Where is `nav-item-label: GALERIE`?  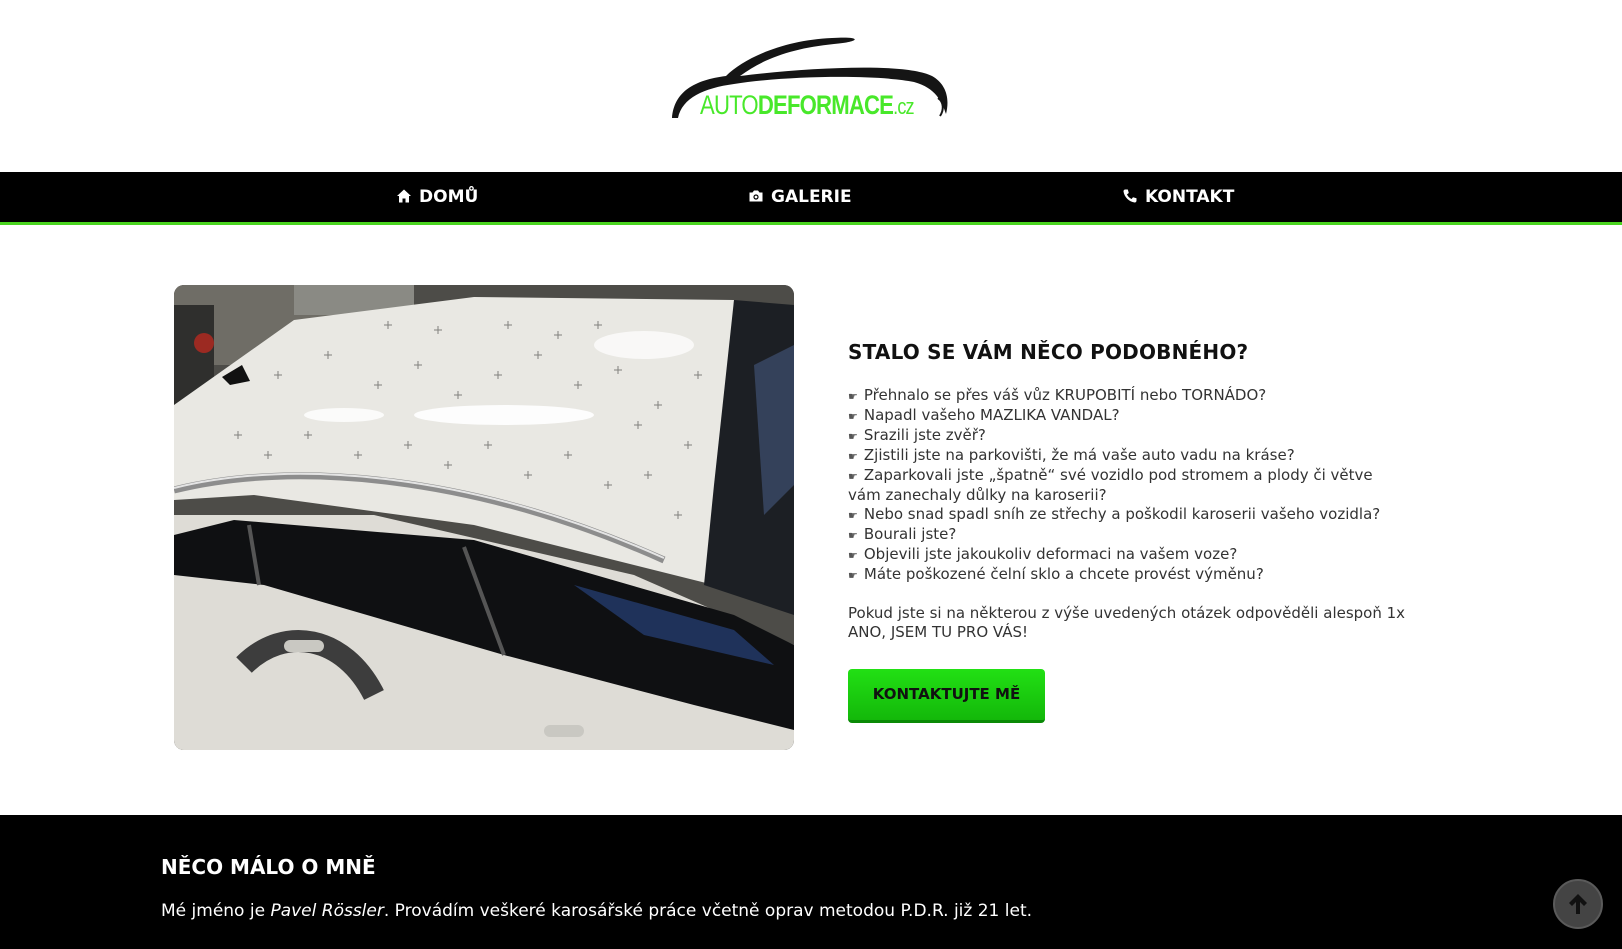
nav-item-label: GALERIE is located at coordinates (811, 197).